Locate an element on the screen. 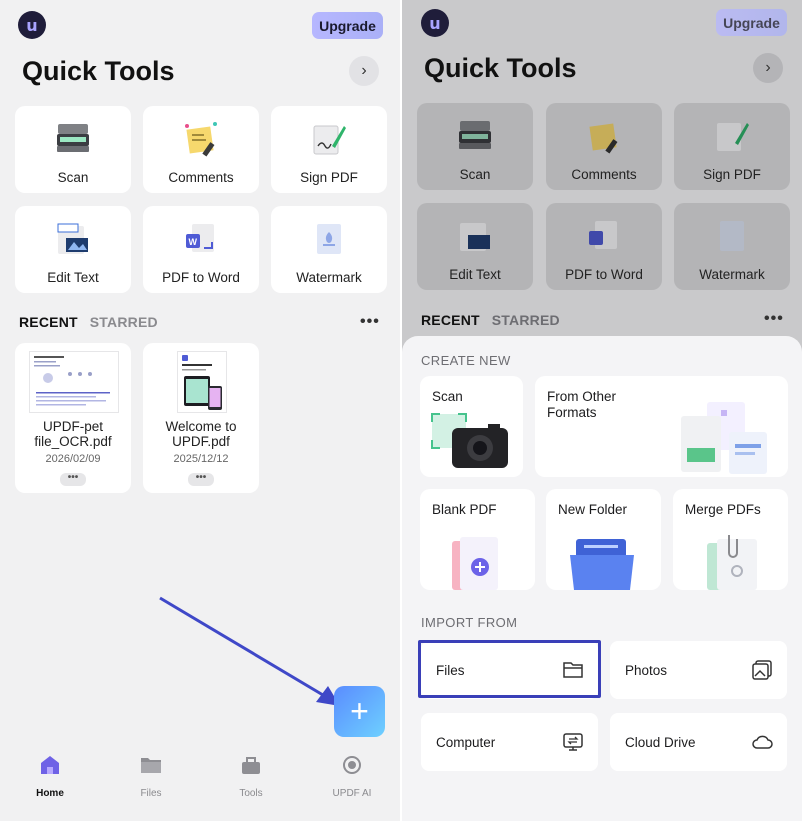 The image size is (802, 821). home-icon is located at coordinates (50, 765).